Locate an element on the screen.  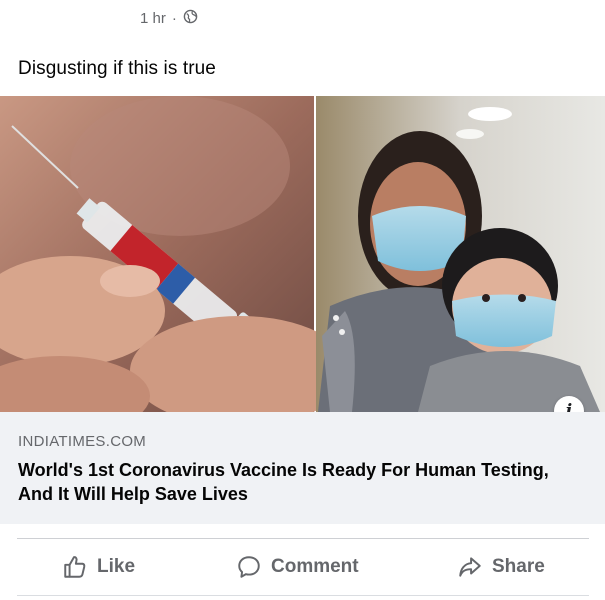
post-meta: 1 hr · is located at coordinates (169, 18).